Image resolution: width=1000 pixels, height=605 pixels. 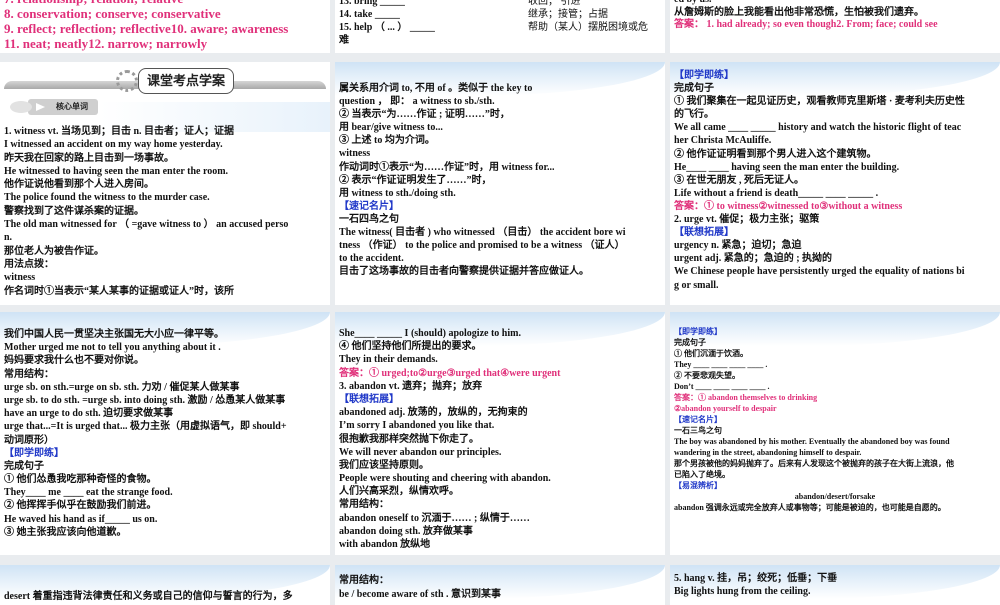 What do you see at coordinates (725, 408) in the screenshot?
I see `answer-line: ②abandon yourself to despair` at bounding box center [725, 408].